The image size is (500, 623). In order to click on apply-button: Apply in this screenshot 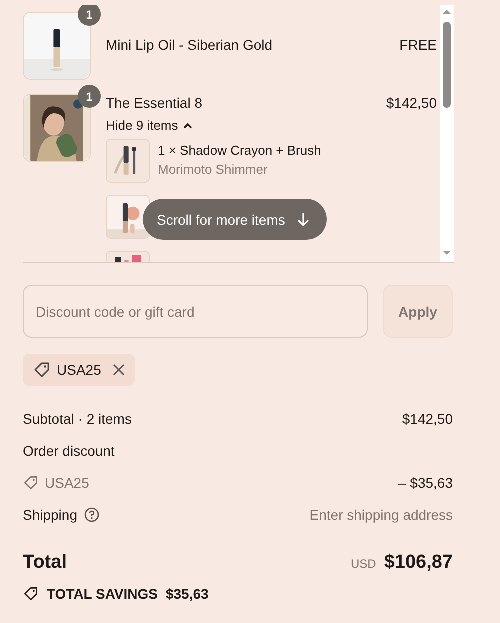, I will do `click(418, 311)`.